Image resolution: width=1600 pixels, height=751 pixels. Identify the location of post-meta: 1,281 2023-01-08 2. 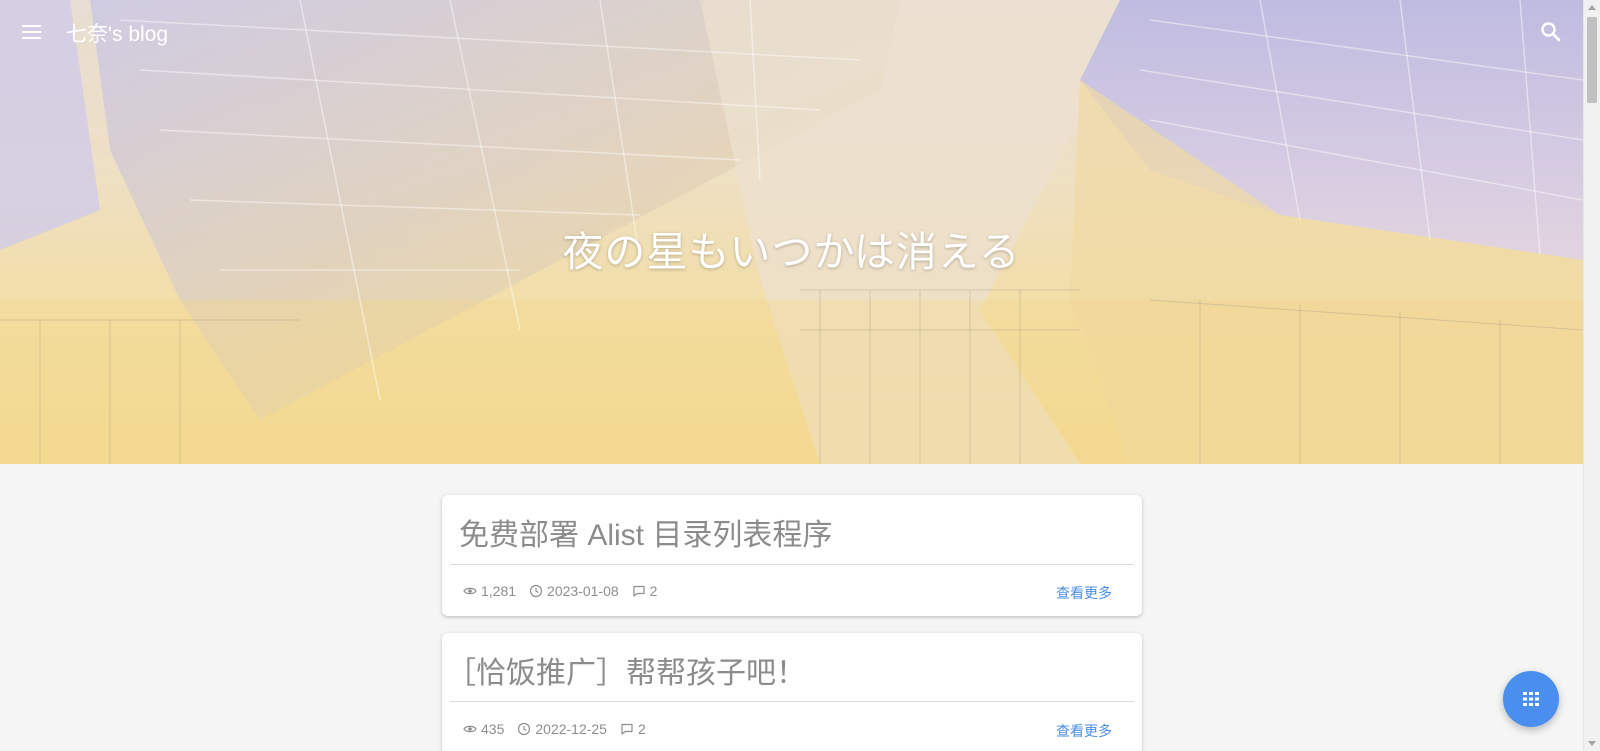
(566, 591).